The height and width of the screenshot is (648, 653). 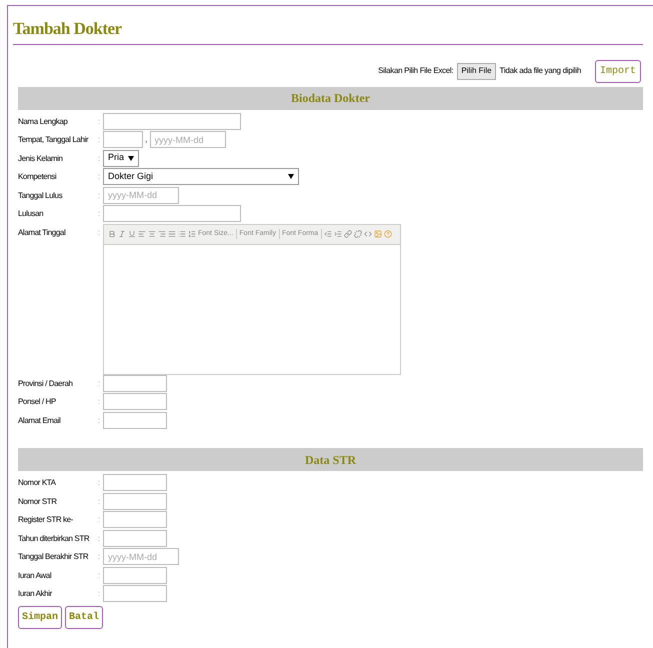 What do you see at coordinates (40, 420) in the screenshot?
I see `field-label: Alamat Email` at bounding box center [40, 420].